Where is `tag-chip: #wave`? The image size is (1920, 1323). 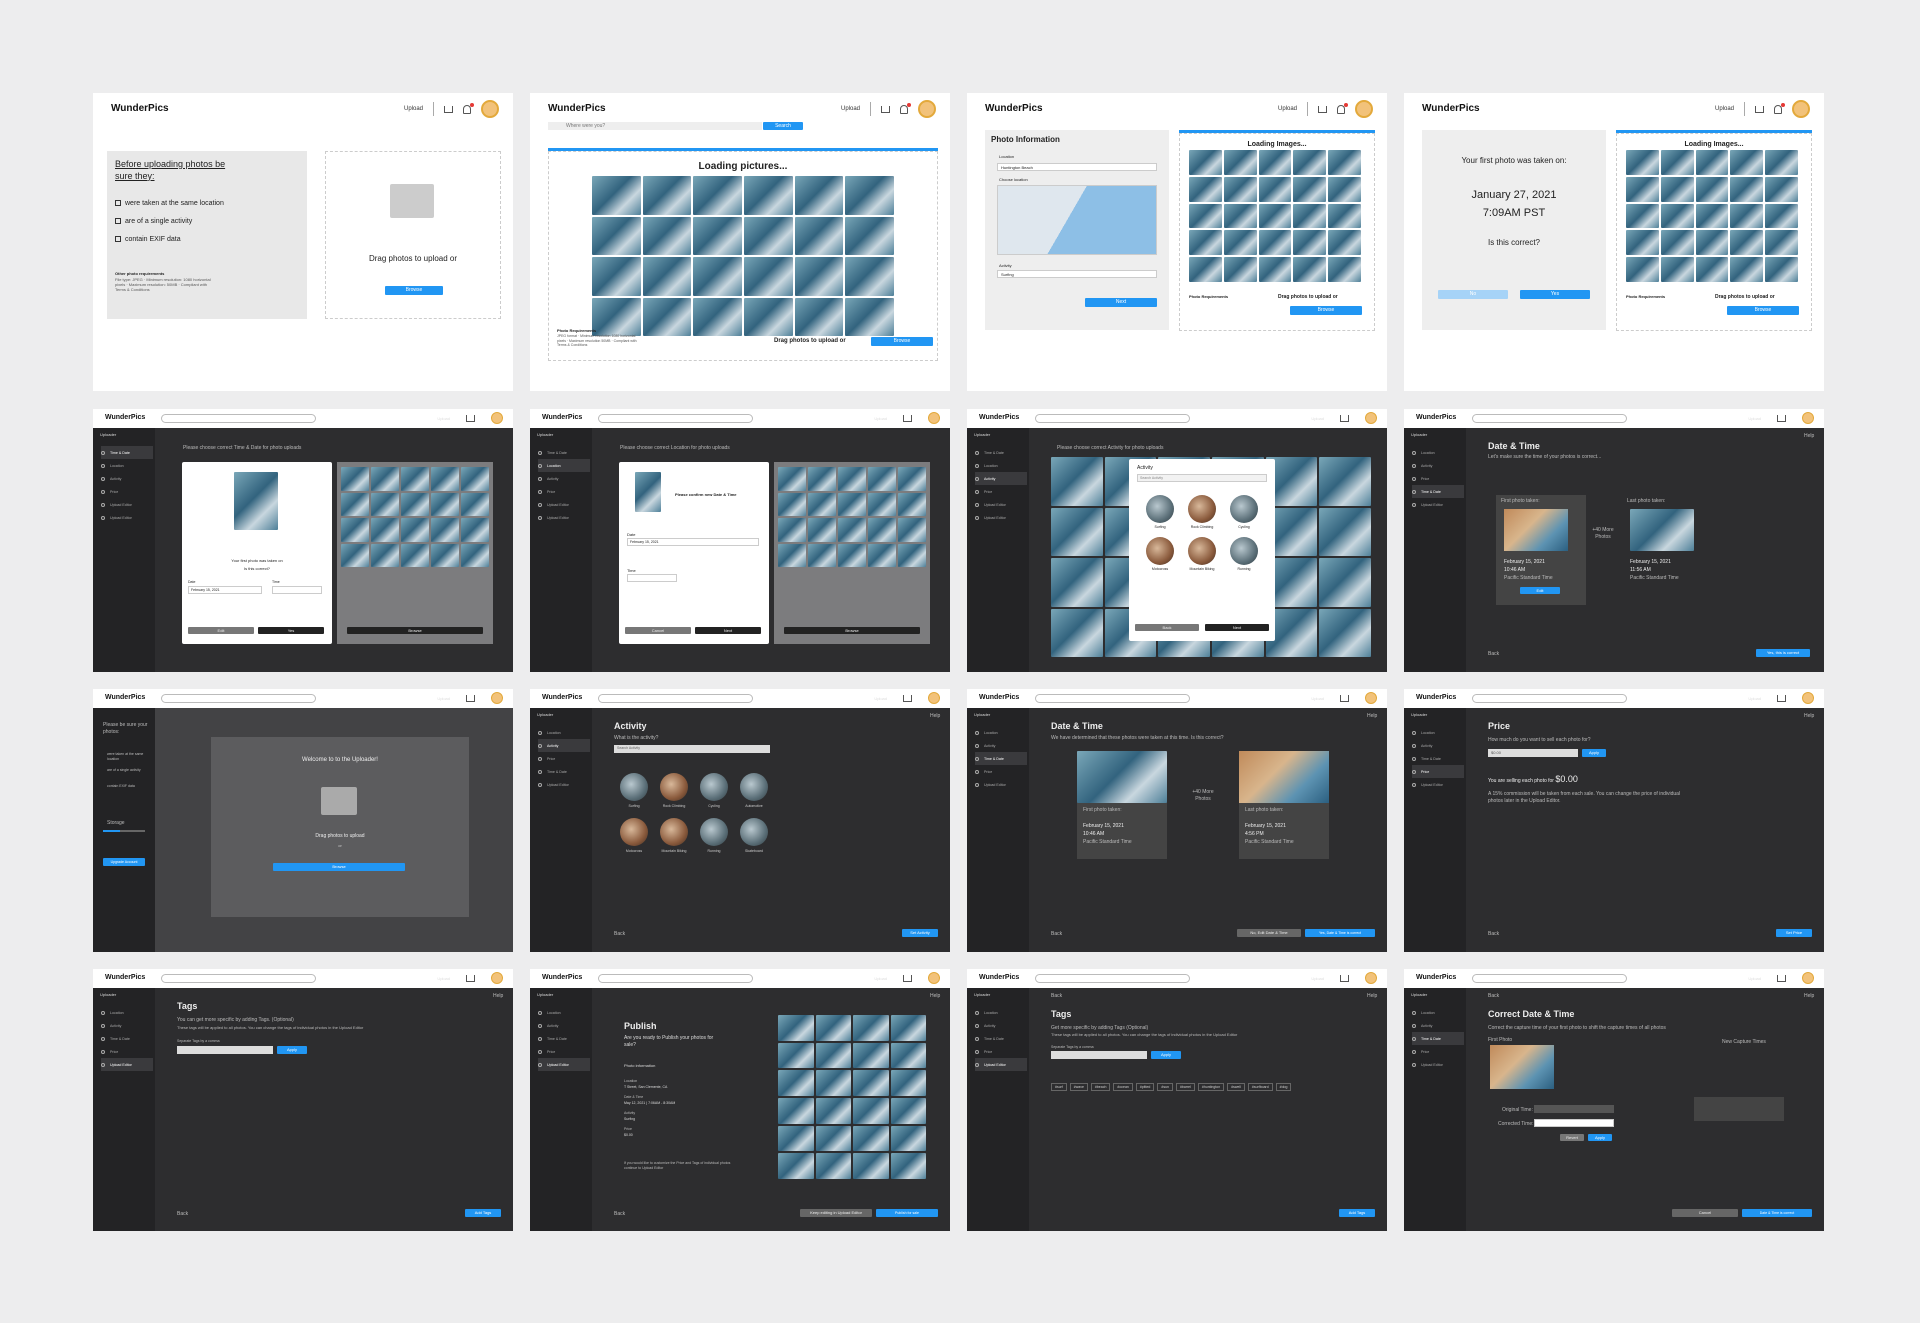 tag-chip: #wave is located at coordinates (1078, 1087).